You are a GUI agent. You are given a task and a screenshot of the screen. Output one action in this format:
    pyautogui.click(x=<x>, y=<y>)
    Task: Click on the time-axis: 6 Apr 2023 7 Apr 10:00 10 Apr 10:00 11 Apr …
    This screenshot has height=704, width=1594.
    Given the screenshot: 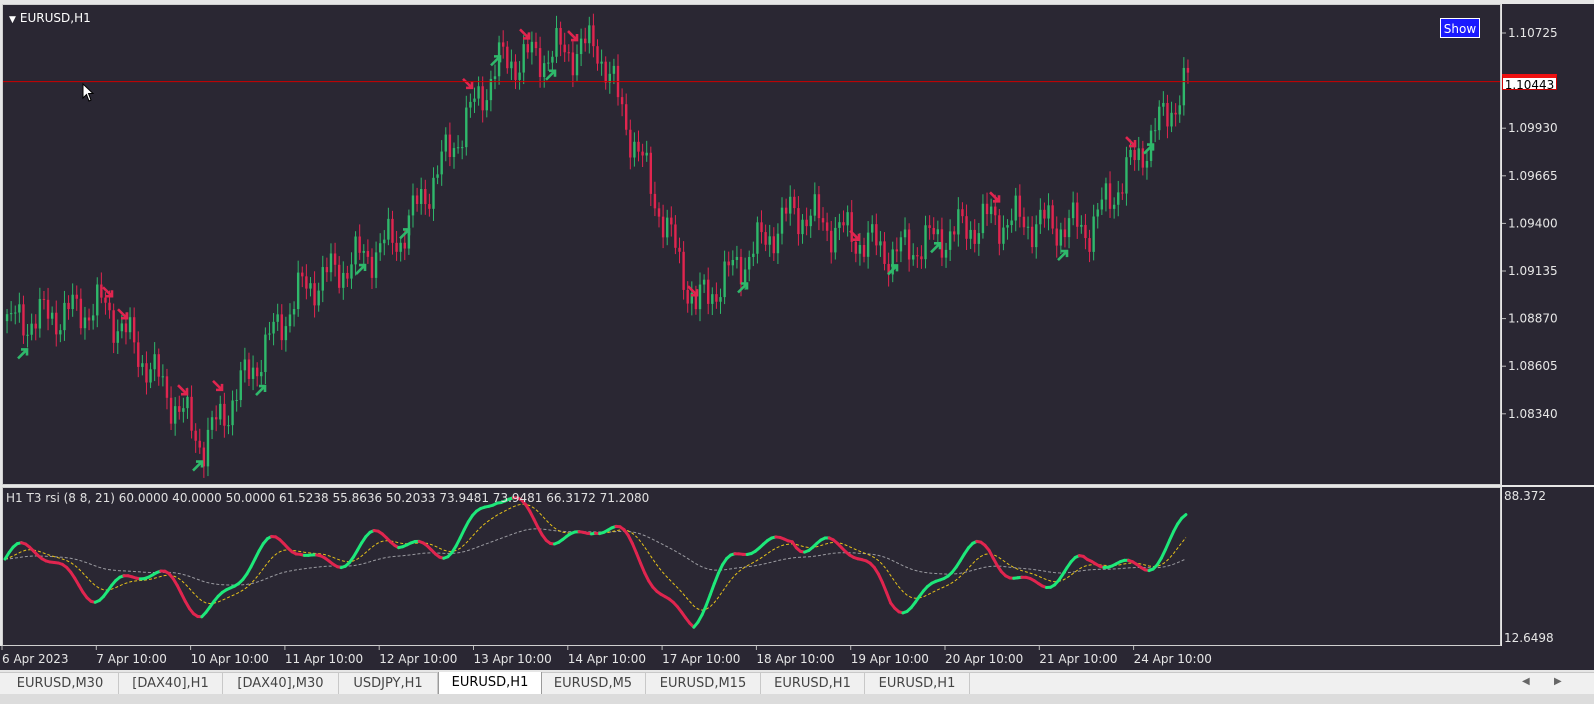 What is the action you would take?
    pyautogui.click(x=797, y=658)
    